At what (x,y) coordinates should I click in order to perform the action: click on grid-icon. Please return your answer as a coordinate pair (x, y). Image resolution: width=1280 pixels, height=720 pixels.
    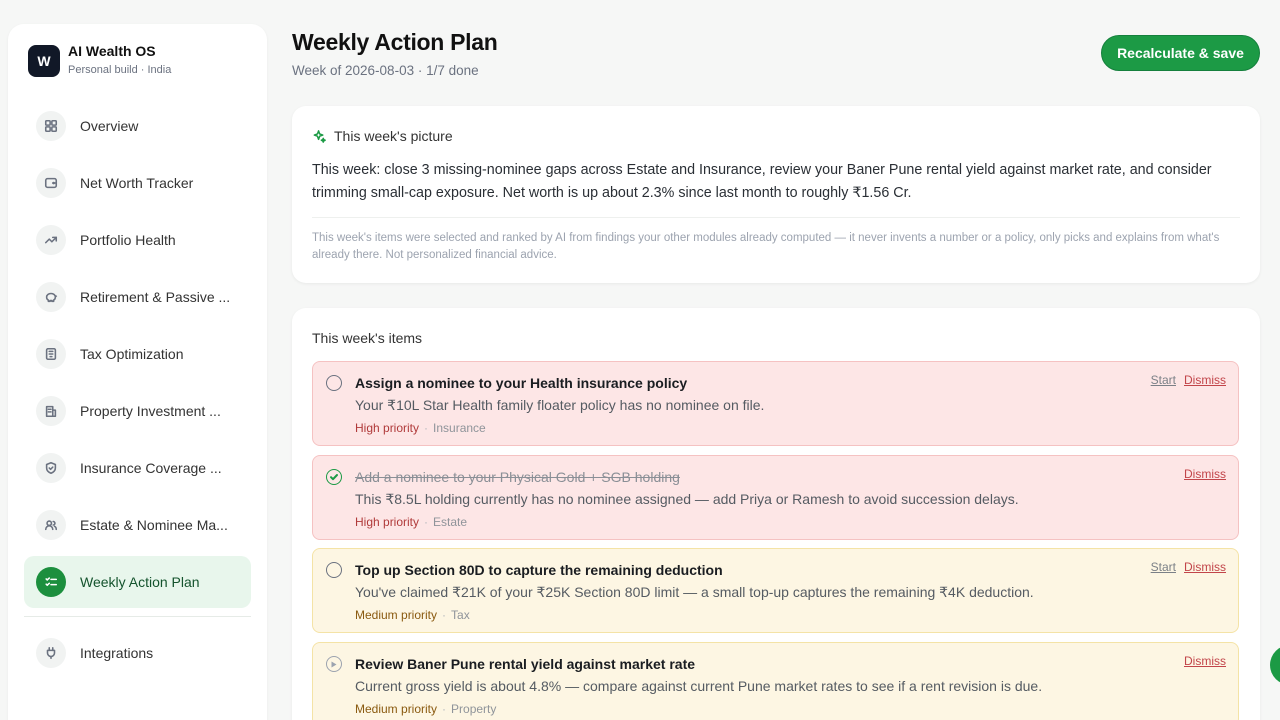
    Looking at the image, I should click on (51, 126).